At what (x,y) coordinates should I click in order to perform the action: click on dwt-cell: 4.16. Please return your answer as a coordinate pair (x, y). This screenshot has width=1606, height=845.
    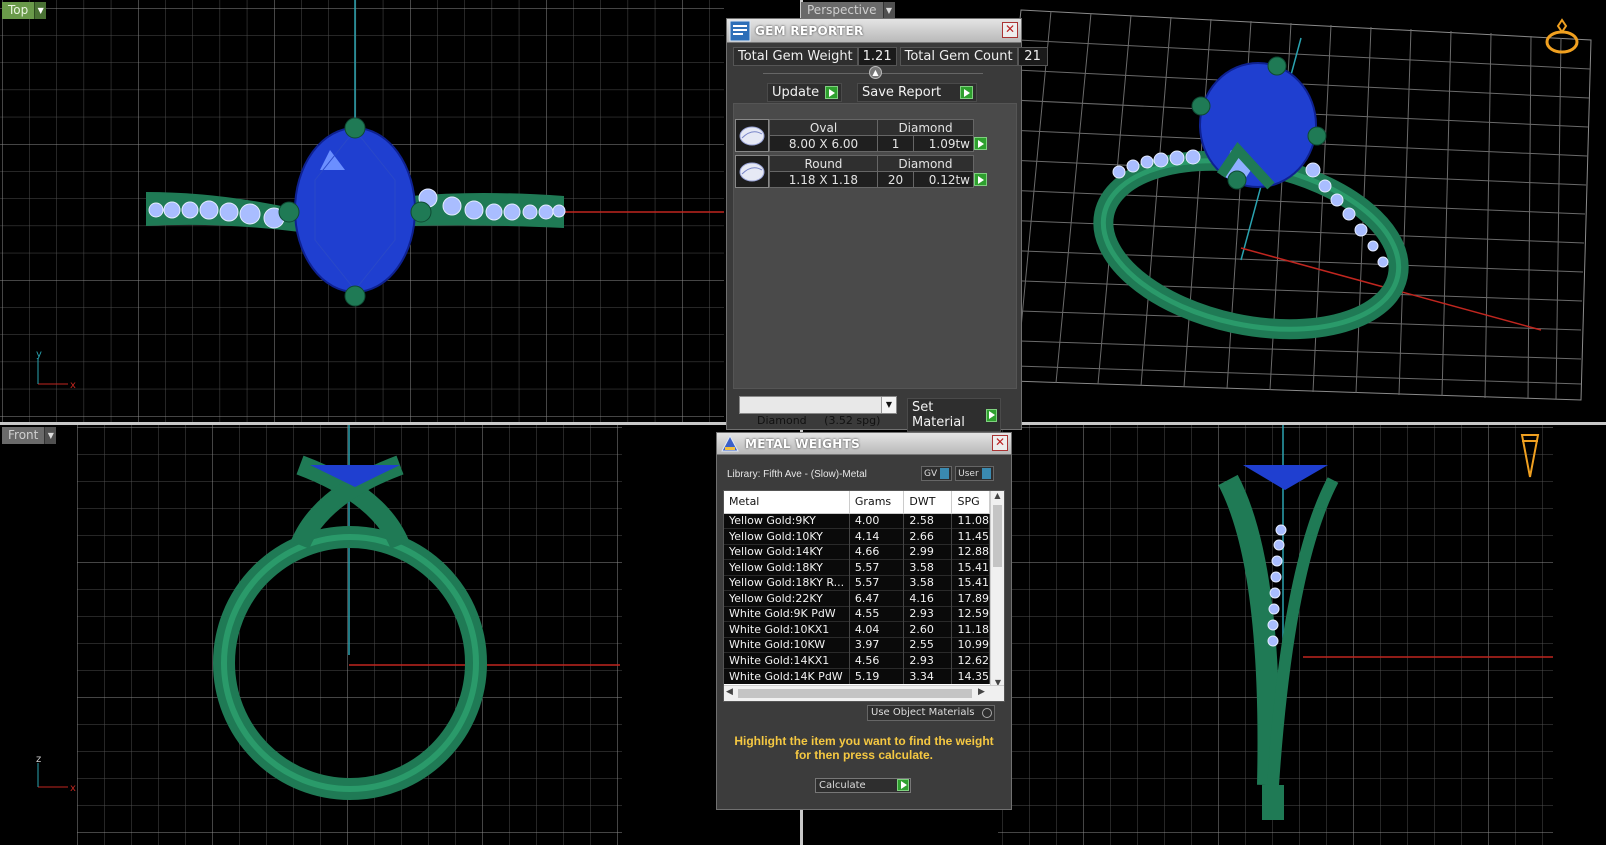
    Looking at the image, I should click on (928, 598).